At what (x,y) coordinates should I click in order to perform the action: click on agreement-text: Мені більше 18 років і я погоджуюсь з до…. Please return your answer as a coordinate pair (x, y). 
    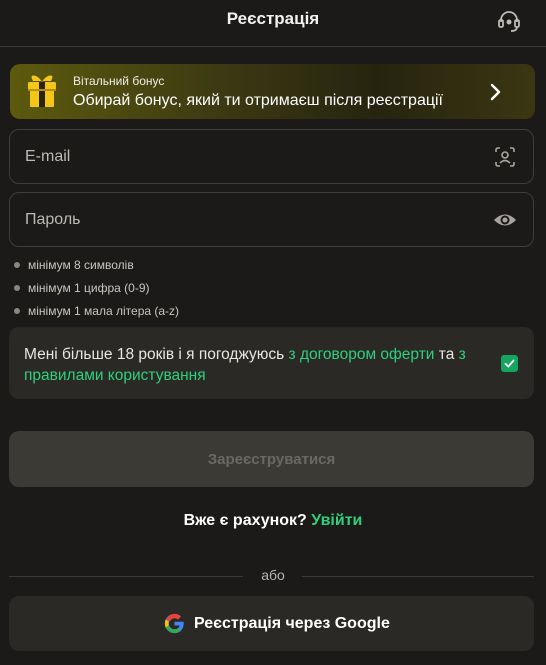
    Looking at the image, I should click on (245, 365).